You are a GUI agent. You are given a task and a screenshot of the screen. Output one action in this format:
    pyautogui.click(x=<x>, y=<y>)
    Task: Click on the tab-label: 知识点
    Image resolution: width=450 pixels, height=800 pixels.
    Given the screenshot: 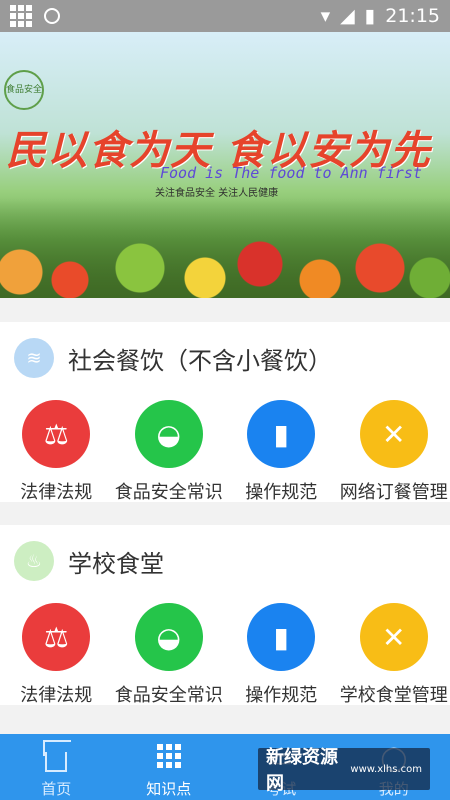 What is the action you would take?
    pyautogui.click(x=169, y=789)
    